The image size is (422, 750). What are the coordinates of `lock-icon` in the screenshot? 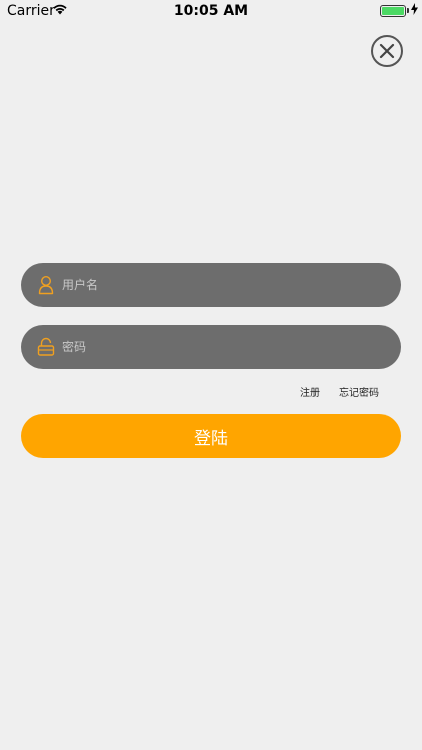 It's located at (46, 347).